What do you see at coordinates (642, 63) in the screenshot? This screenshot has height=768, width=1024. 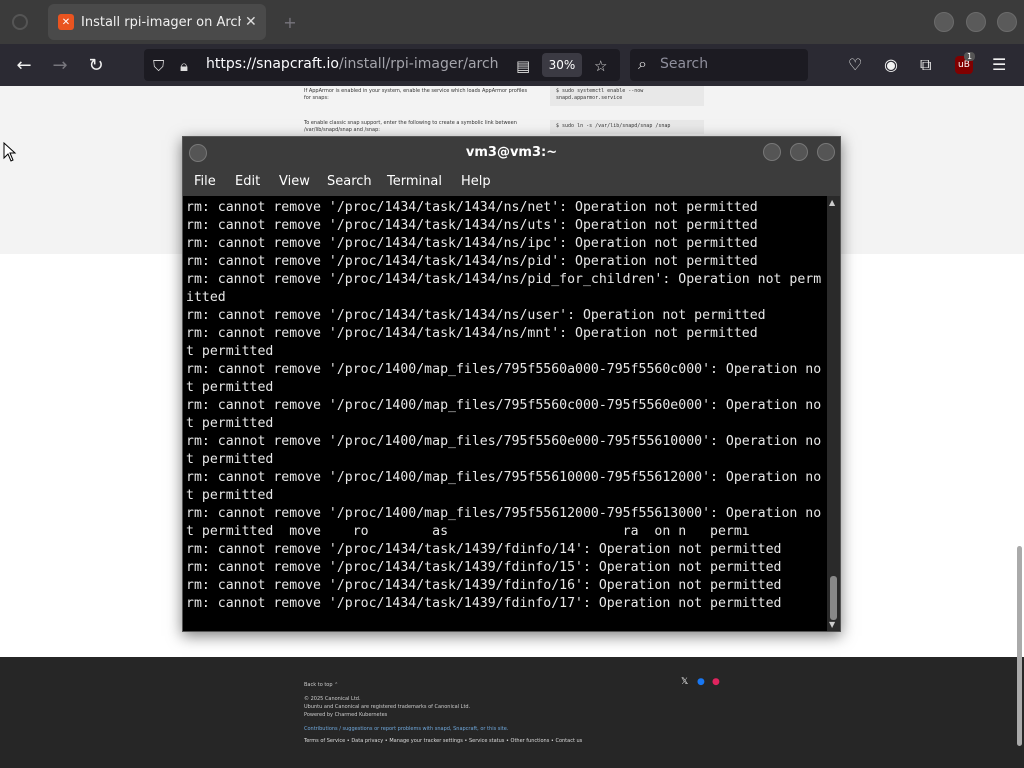 I see `search-icon: ⌕` at bounding box center [642, 63].